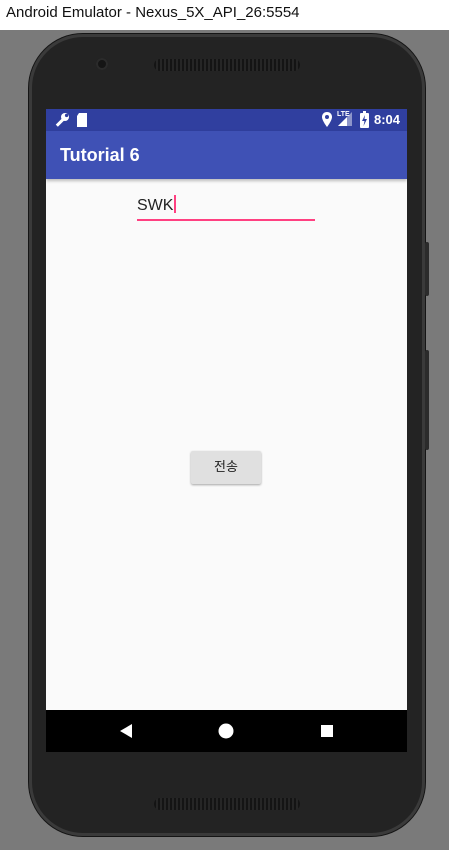 This screenshot has height=850, width=449. Describe the element at coordinates (327, 121) in the screenshot. I see `location-icon` at that location.